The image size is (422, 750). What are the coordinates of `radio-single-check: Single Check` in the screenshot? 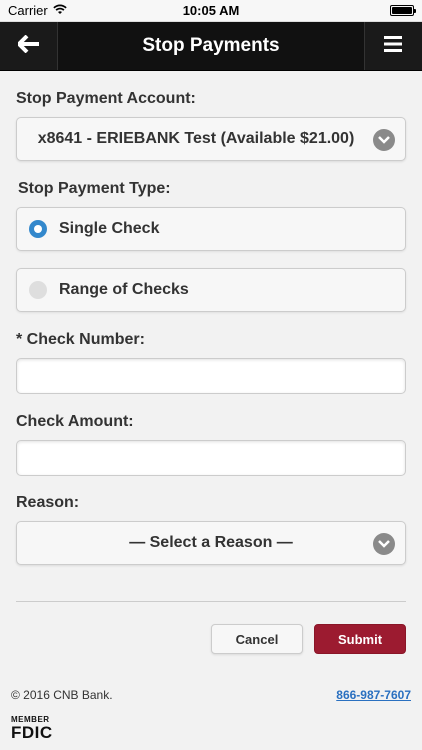 It's located at (211, 229).